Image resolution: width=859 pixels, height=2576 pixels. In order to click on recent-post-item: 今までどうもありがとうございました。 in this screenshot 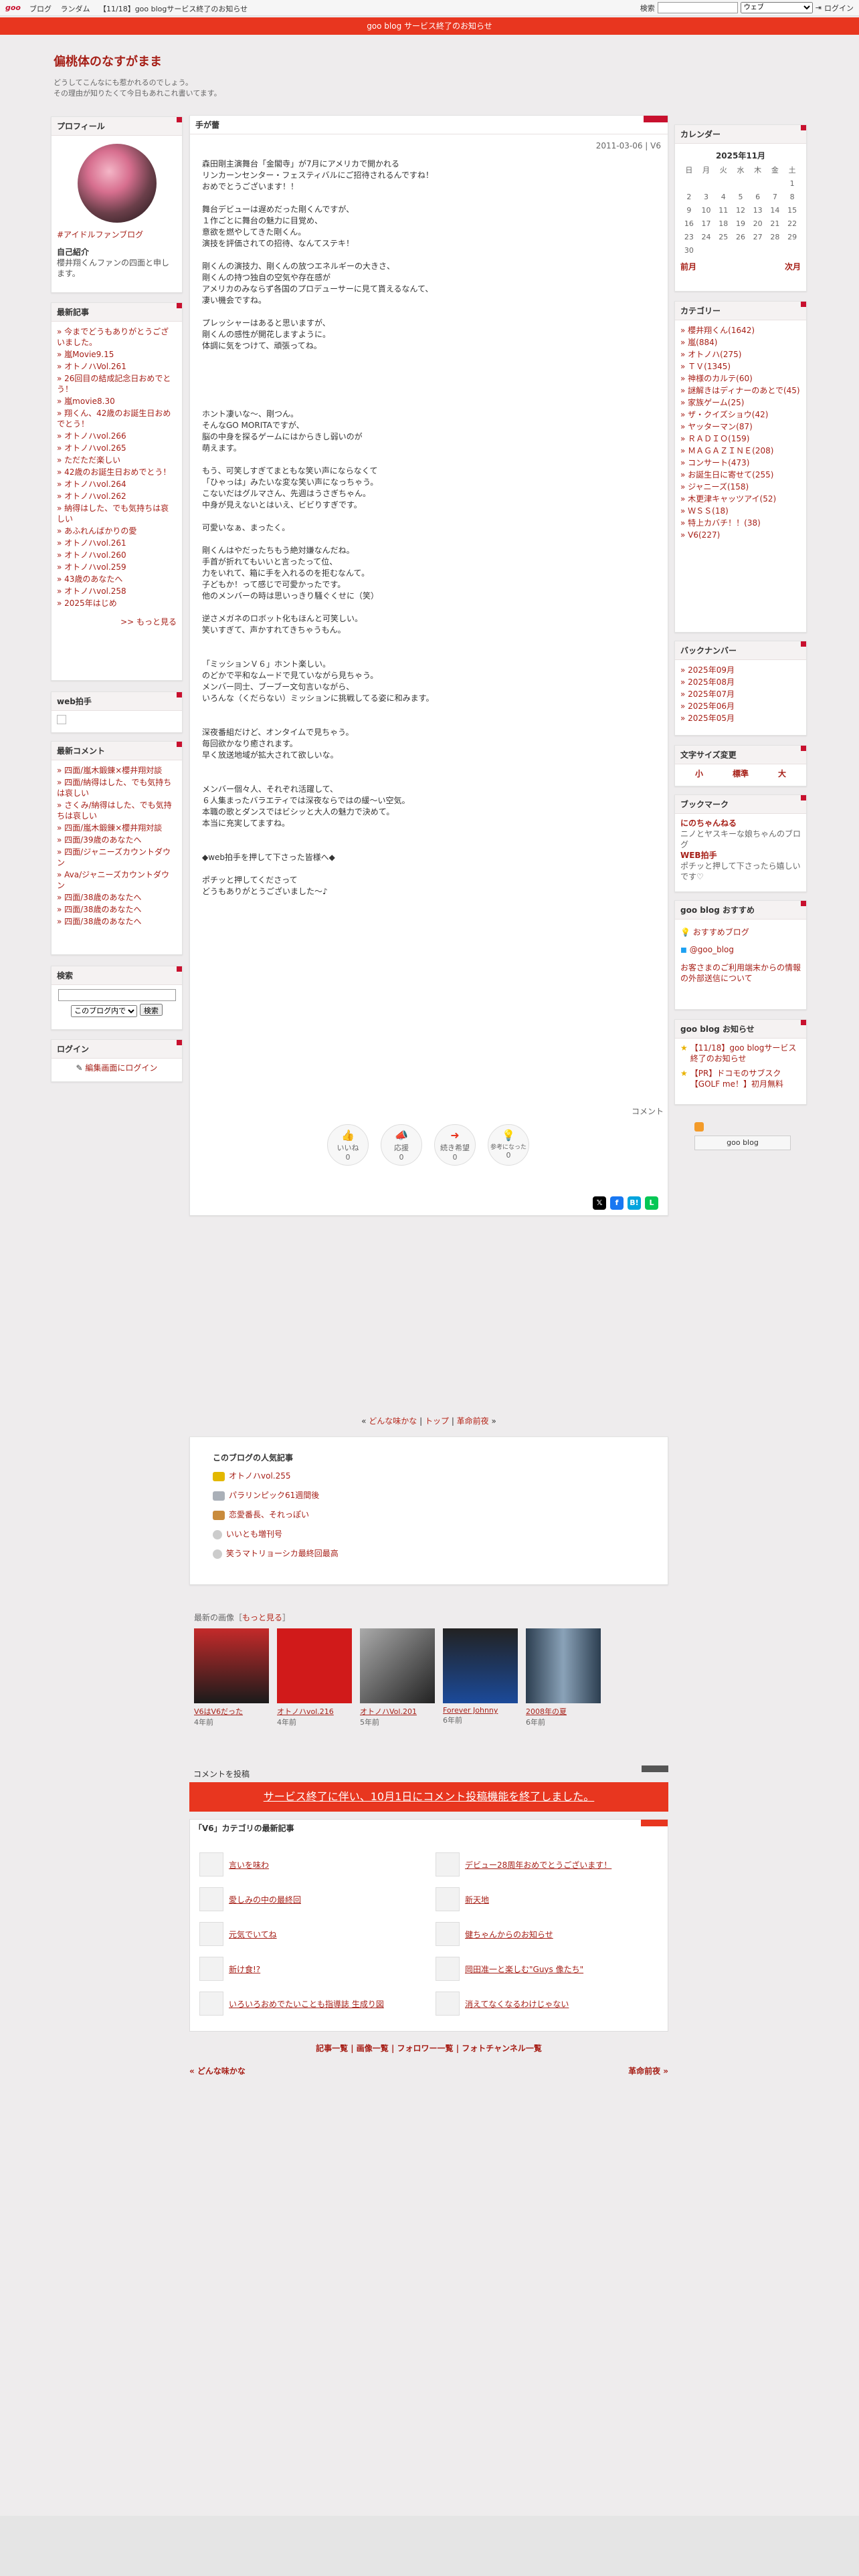, I will do `click(117, 337)`.